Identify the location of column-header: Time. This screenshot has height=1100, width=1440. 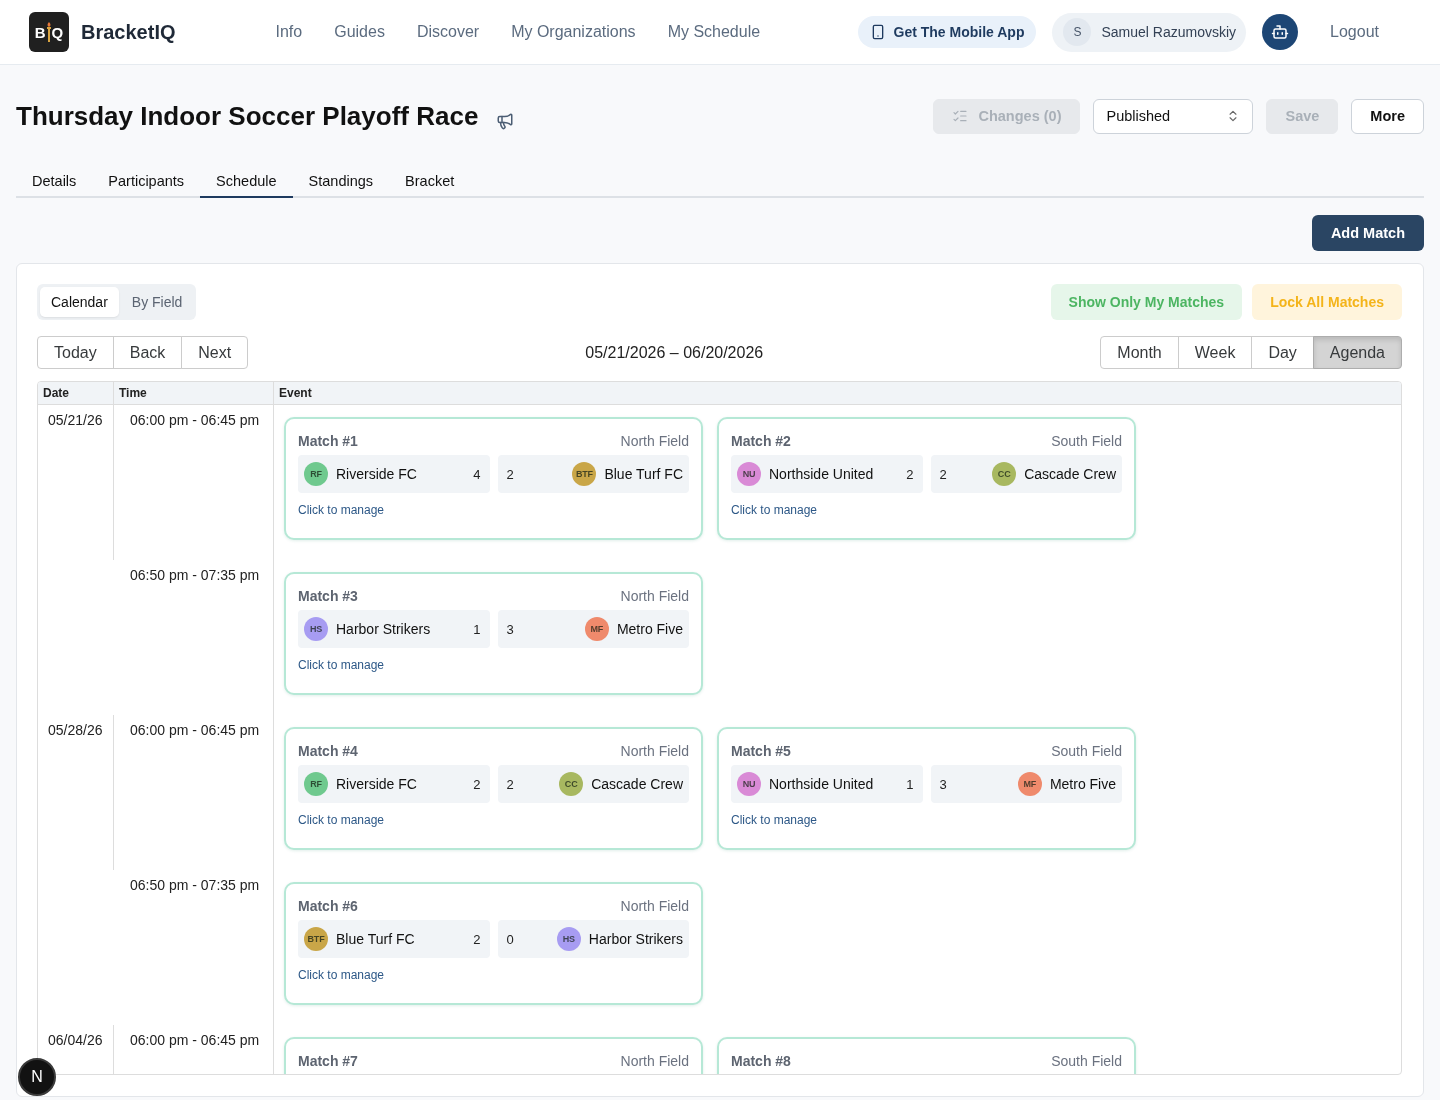
(133, 393).